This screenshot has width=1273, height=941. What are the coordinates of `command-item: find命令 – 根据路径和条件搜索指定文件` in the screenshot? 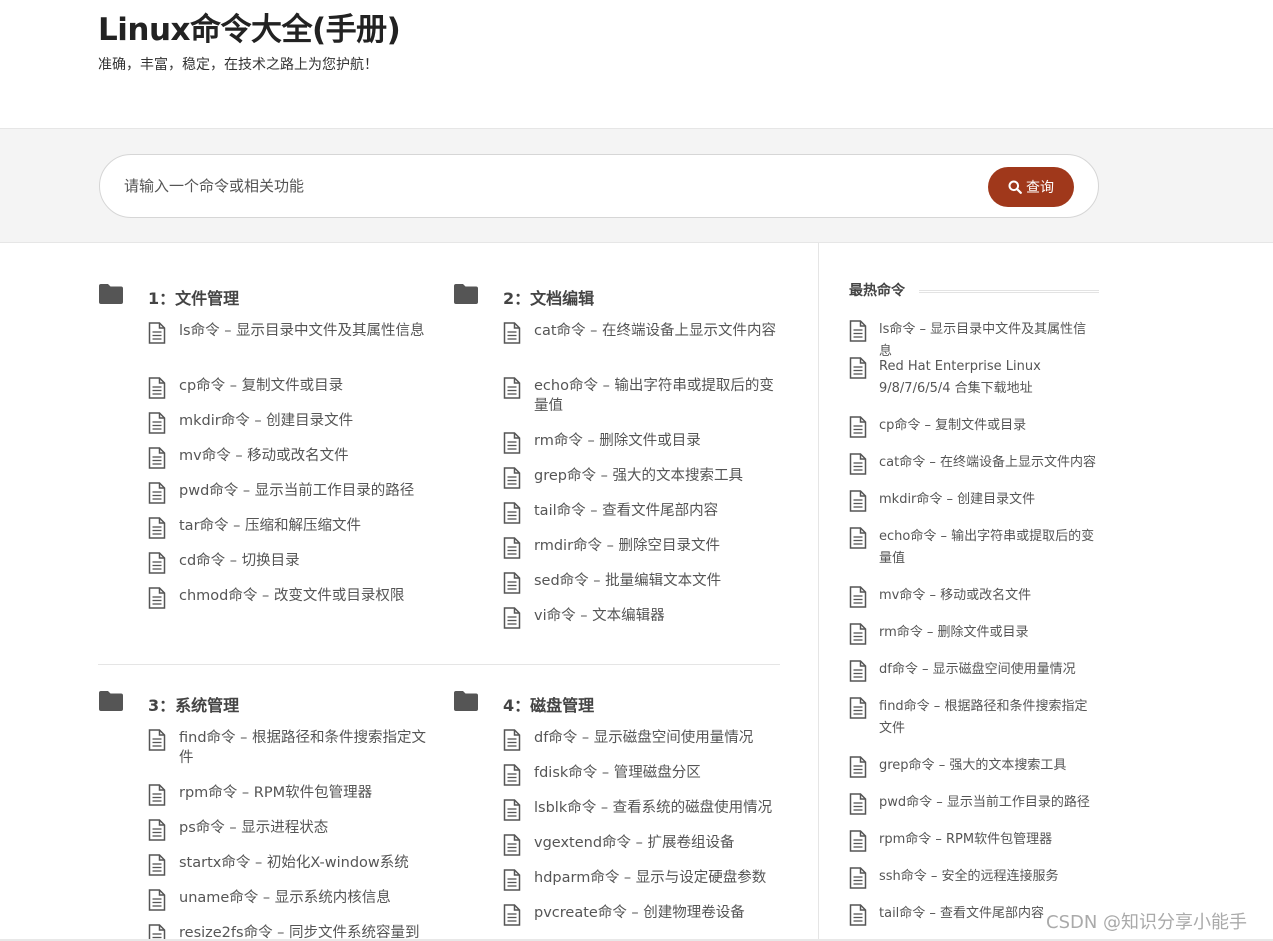 It's located at (288, 755).